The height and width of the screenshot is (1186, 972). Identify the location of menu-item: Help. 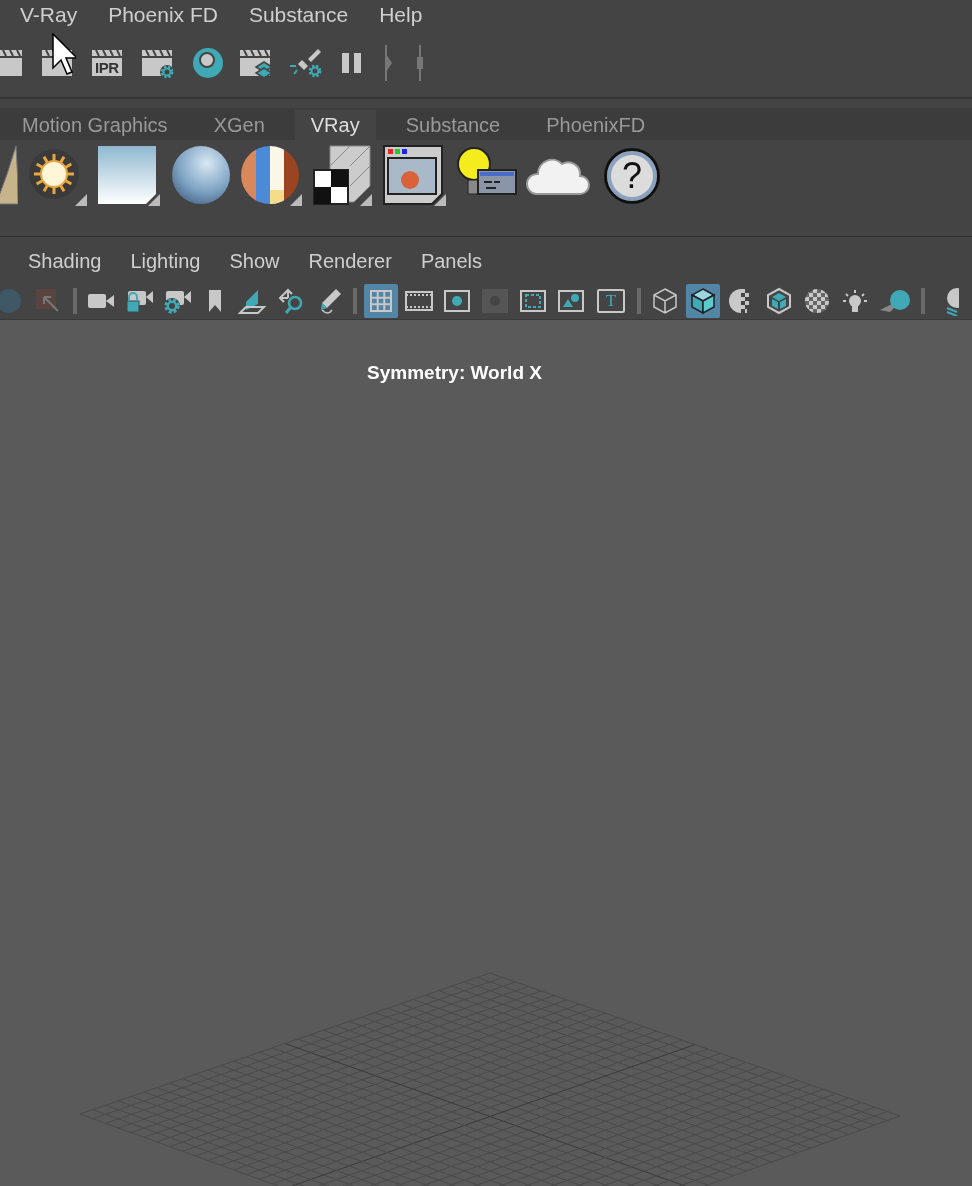
(401, 15).